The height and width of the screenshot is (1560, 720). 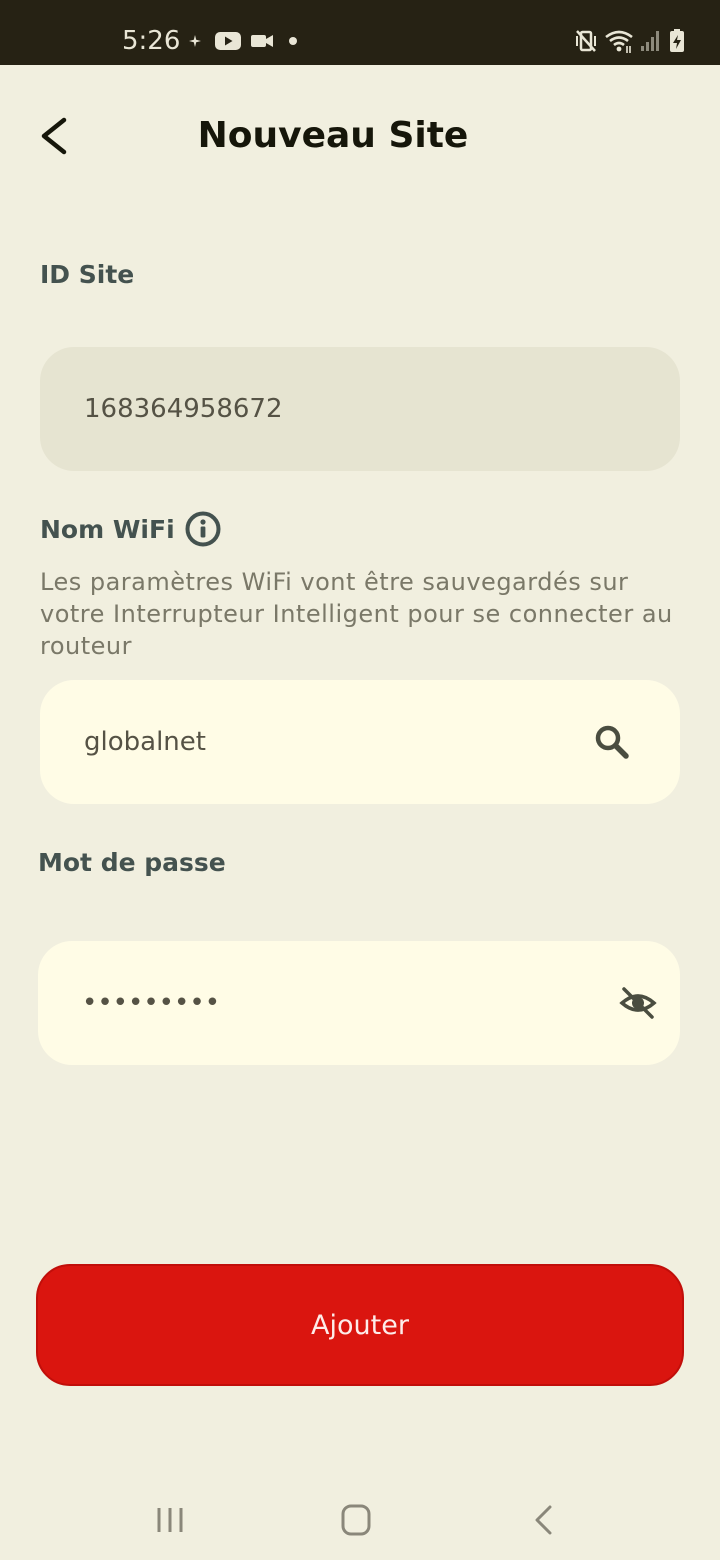 What do you see at coordinates (356, 1520) in the screenshot?
I see `home-icon` at bounding box center [356, 1520].